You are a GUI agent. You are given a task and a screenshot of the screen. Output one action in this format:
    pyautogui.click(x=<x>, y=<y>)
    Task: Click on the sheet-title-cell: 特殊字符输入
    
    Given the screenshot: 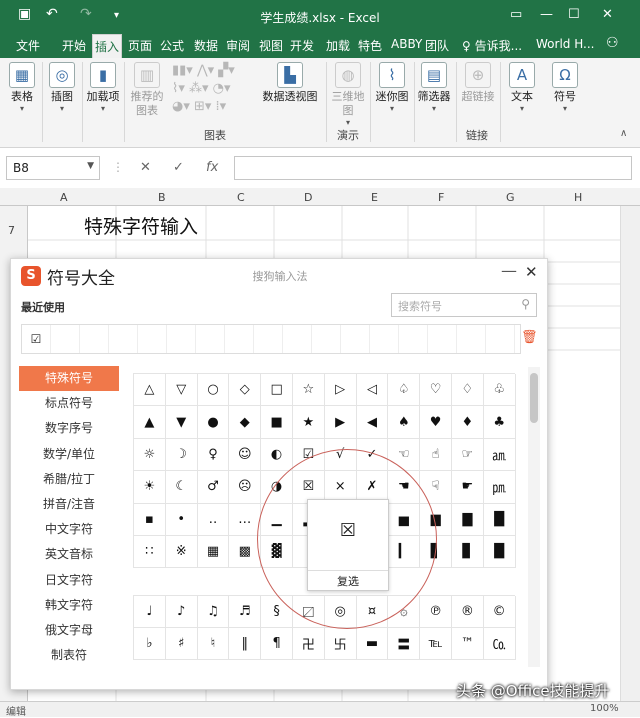 What is the action you would take?
    pyautogui.click(x=141, y=225)
    